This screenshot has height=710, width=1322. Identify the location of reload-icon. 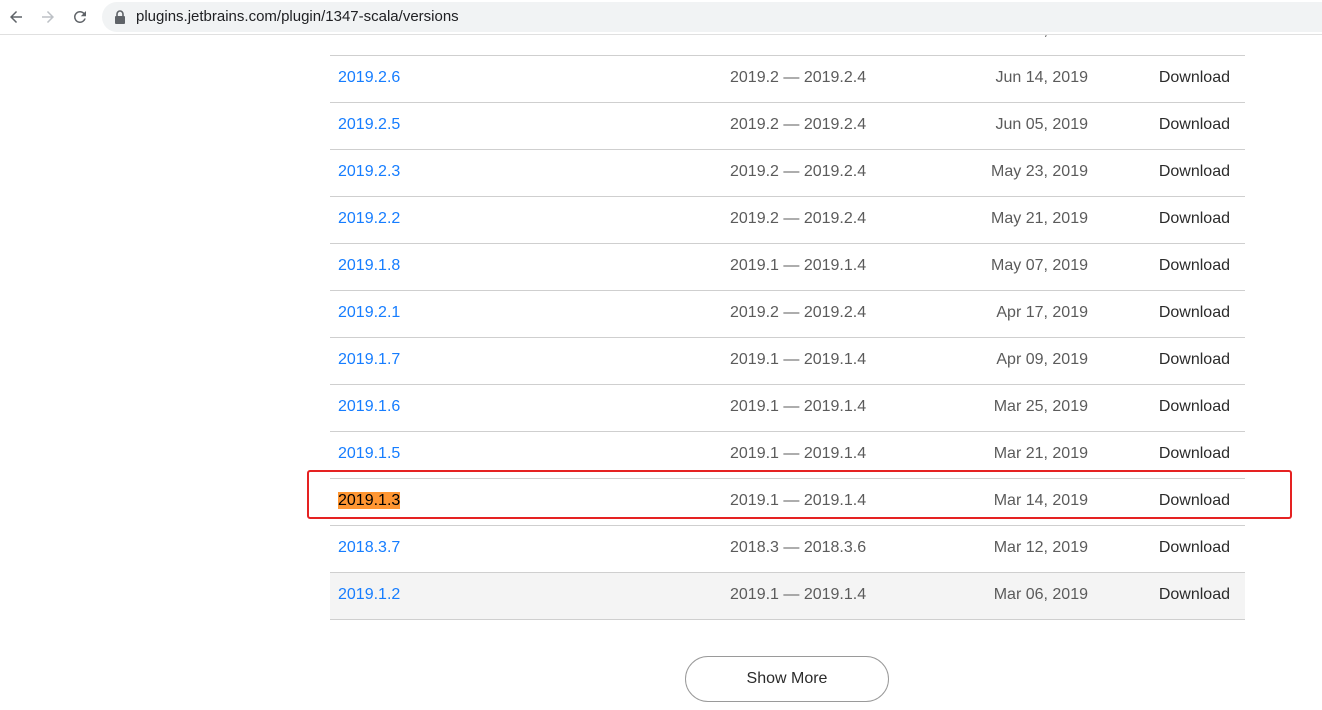
(79, 16).